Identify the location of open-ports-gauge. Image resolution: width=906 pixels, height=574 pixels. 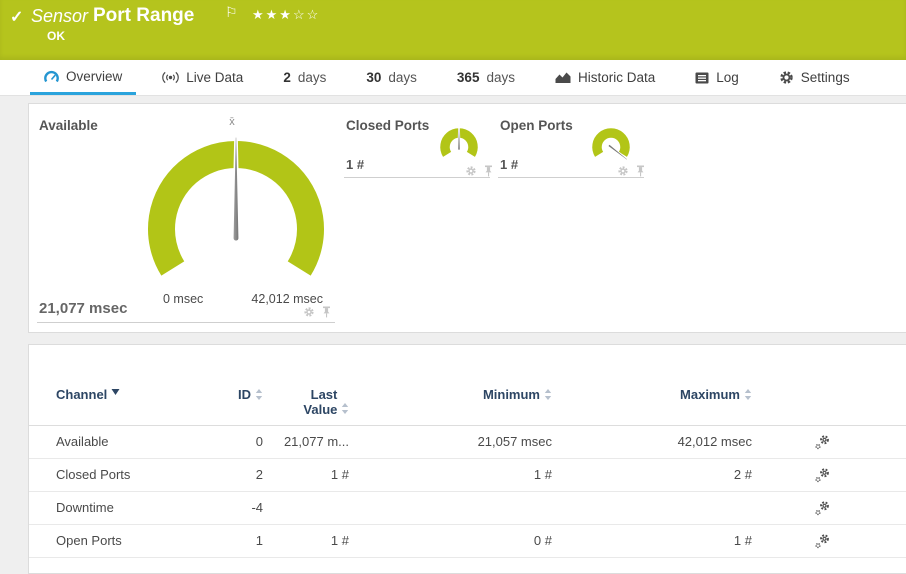
(611, 147).